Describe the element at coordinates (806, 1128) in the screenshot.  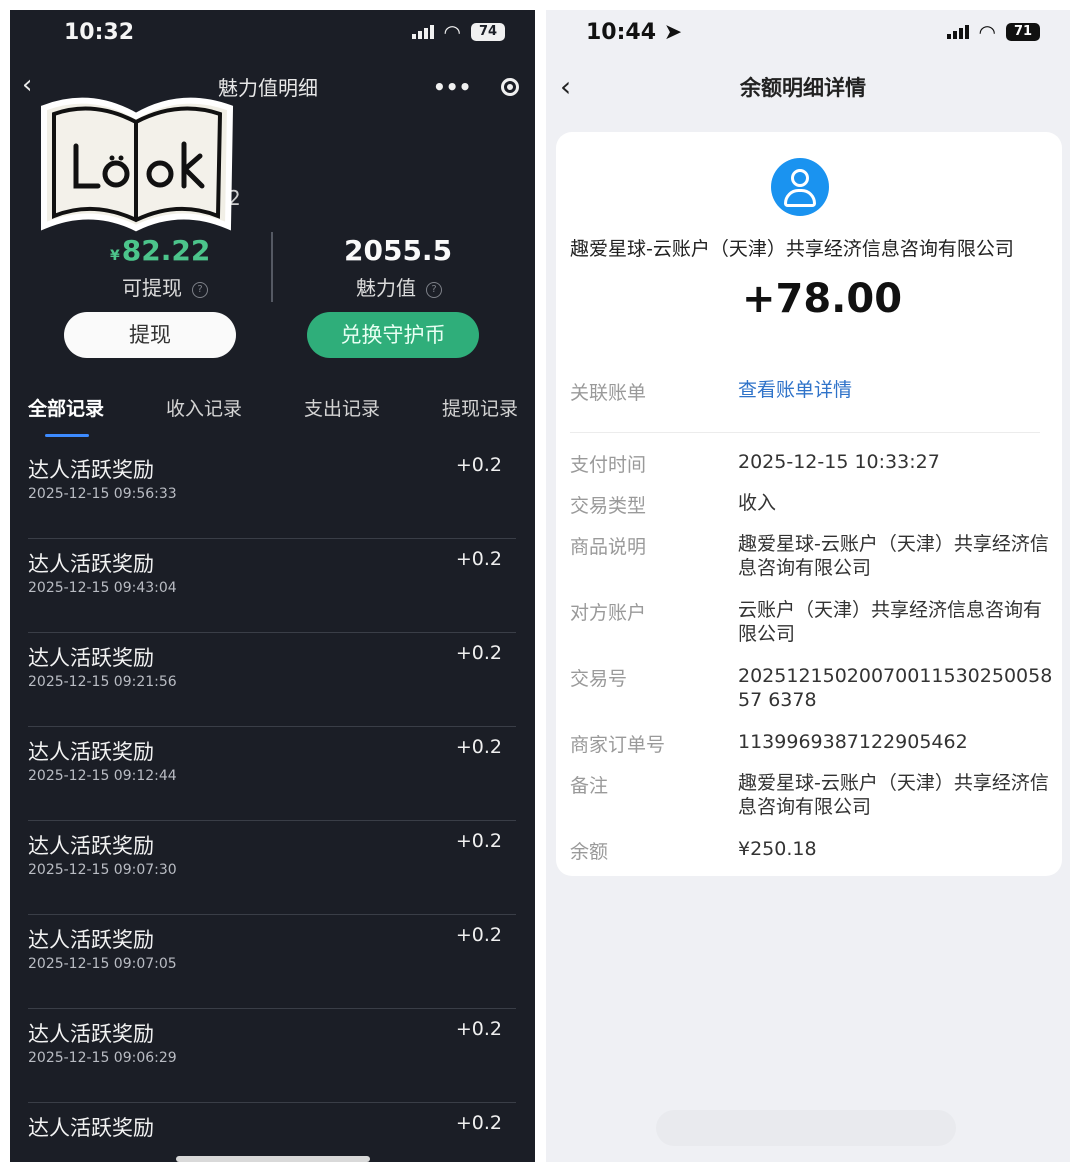
I see `bottom-bar` at that location.